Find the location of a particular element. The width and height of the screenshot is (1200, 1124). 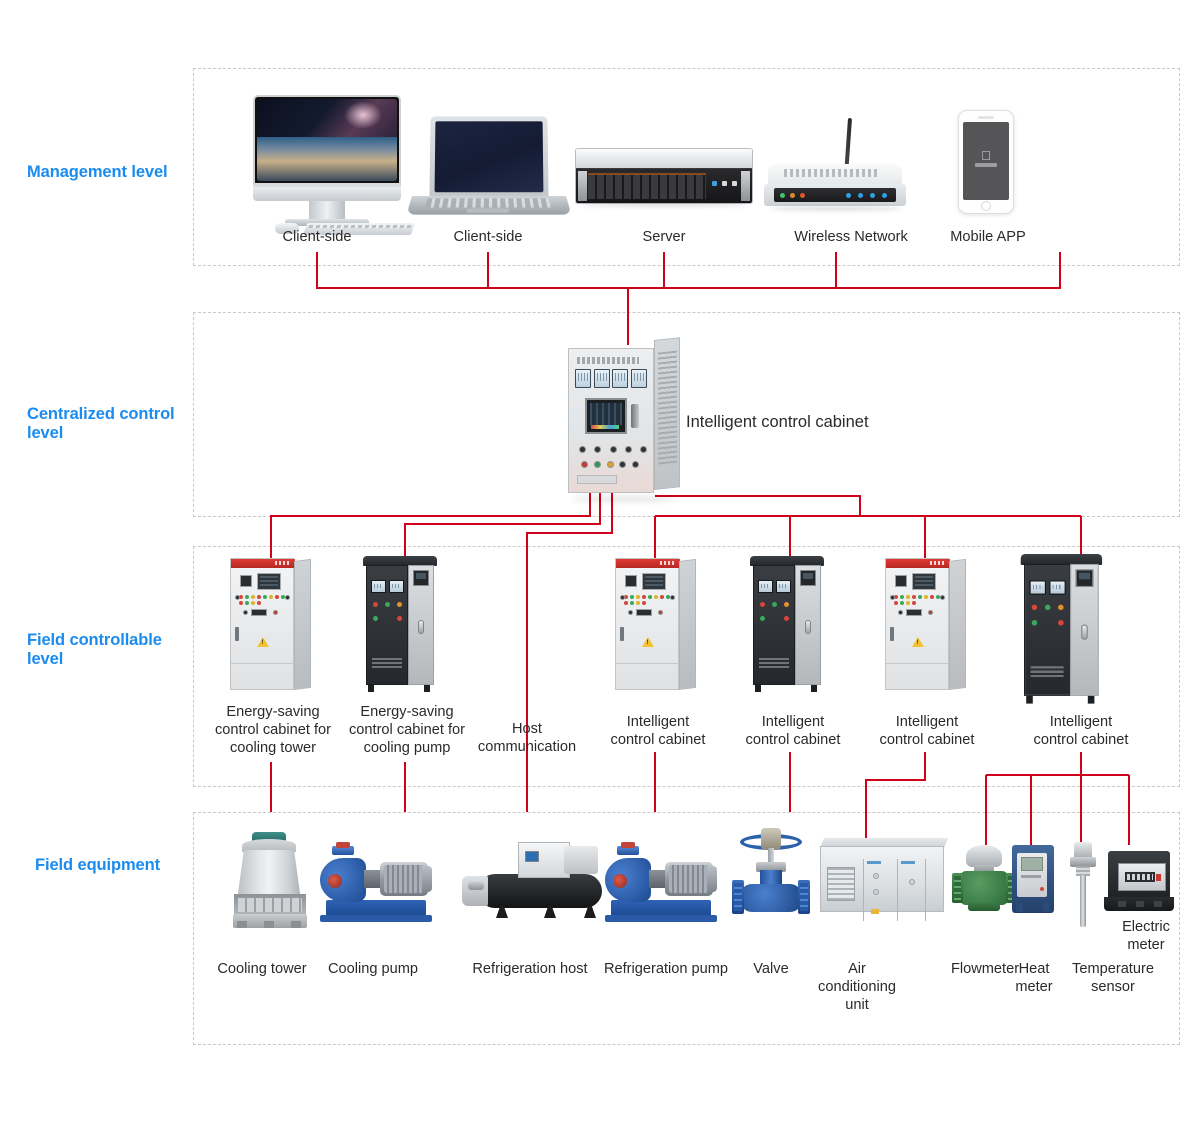

node-cooling-tower is located at coordinates (271, 882).